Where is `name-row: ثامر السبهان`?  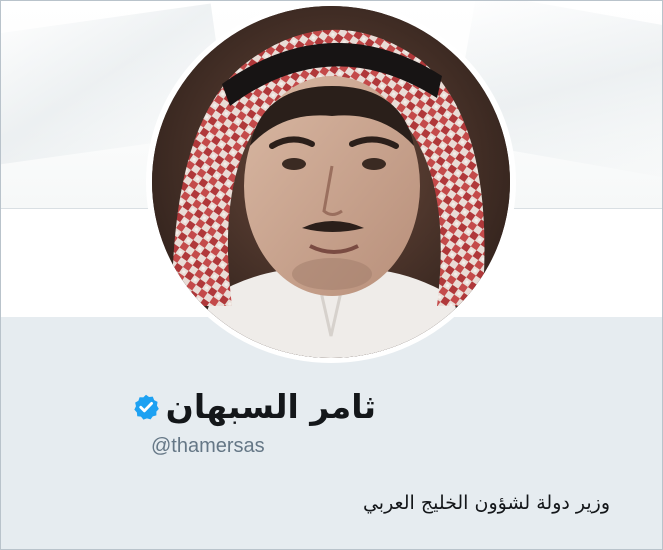
name-row: ثامر السبهان is located at coordinates (254, 407).